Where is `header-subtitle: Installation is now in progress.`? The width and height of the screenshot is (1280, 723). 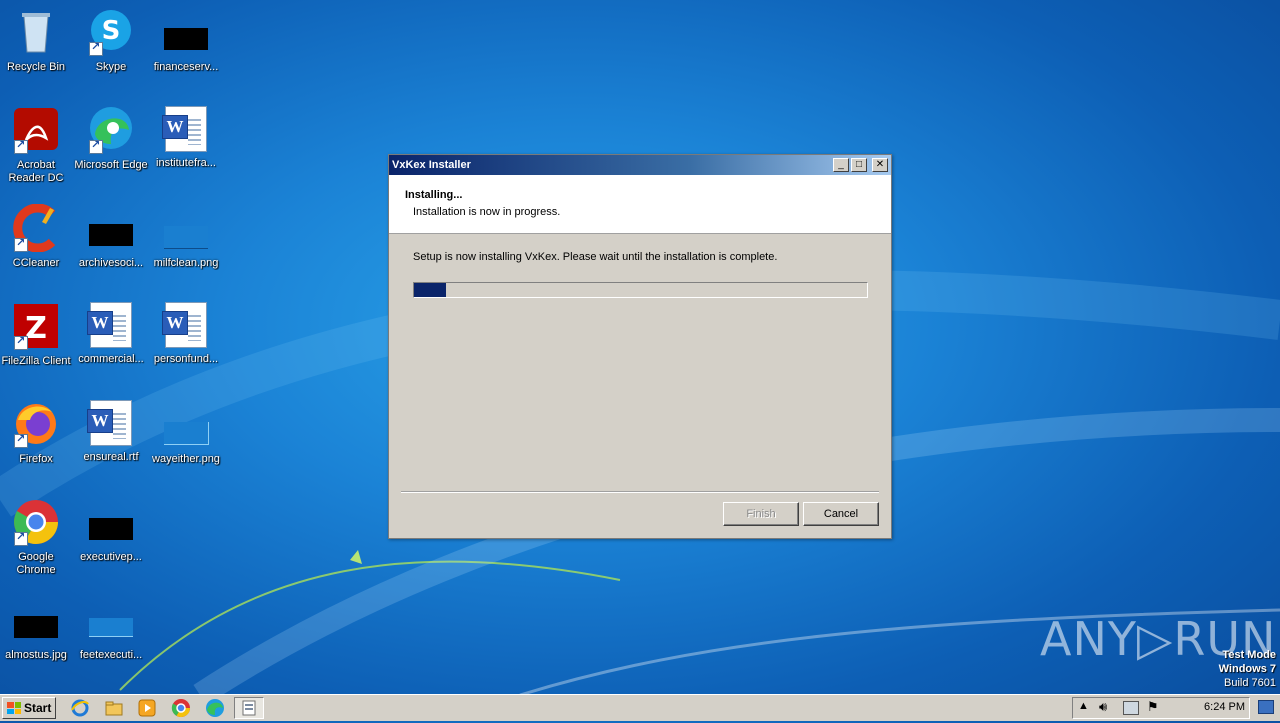
header-subtitle: Installation is now in progress. is located at coordinates (487, 212).